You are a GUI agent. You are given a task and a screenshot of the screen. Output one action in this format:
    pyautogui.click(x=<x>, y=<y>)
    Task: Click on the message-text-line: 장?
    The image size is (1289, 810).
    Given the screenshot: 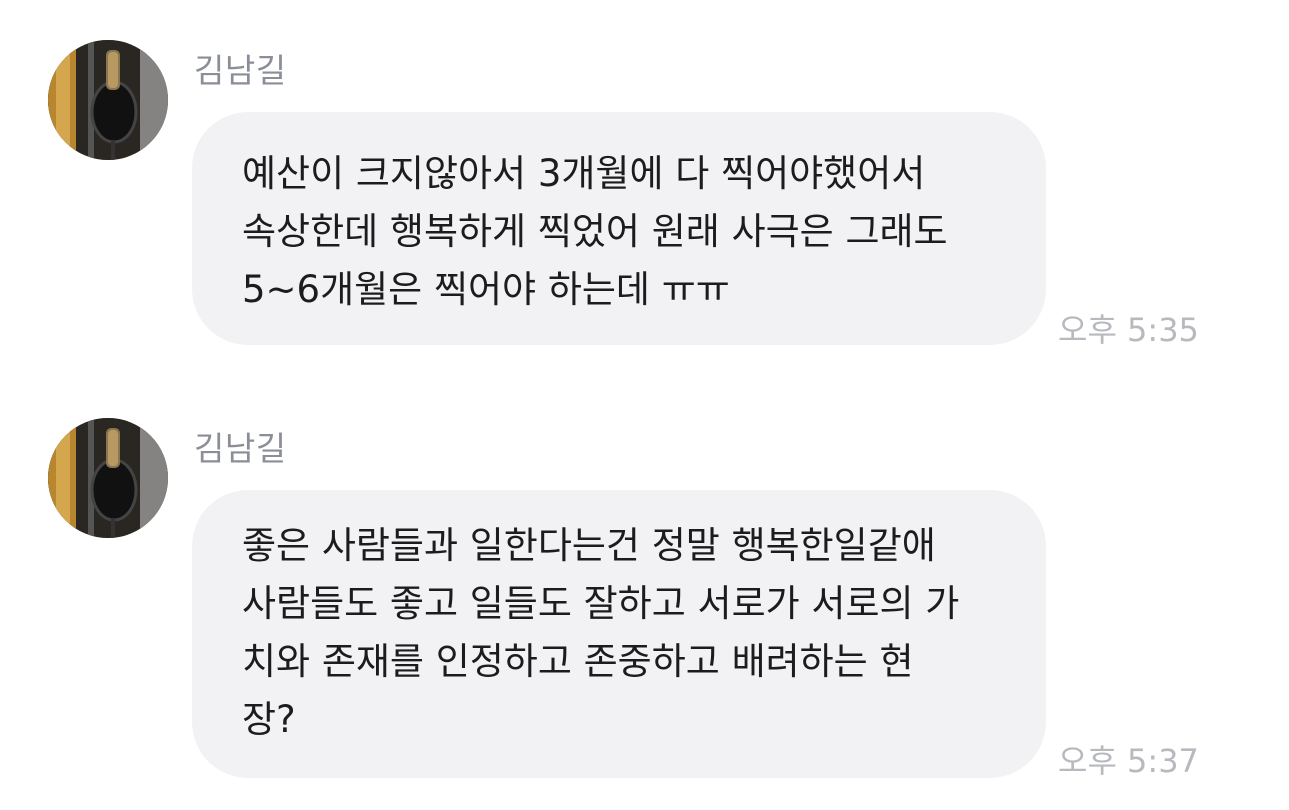 What is the action you would take?
    pyautogui.click(x=269, y=719)
    